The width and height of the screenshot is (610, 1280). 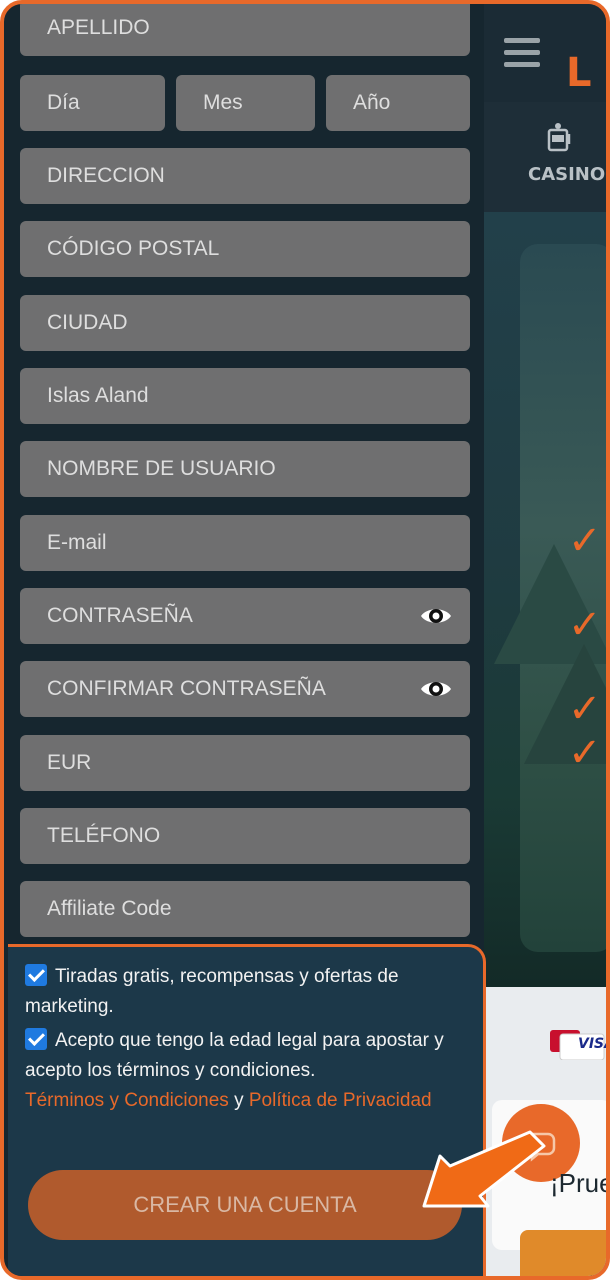 I want to click on site-nav, so click(x=545, y=157).